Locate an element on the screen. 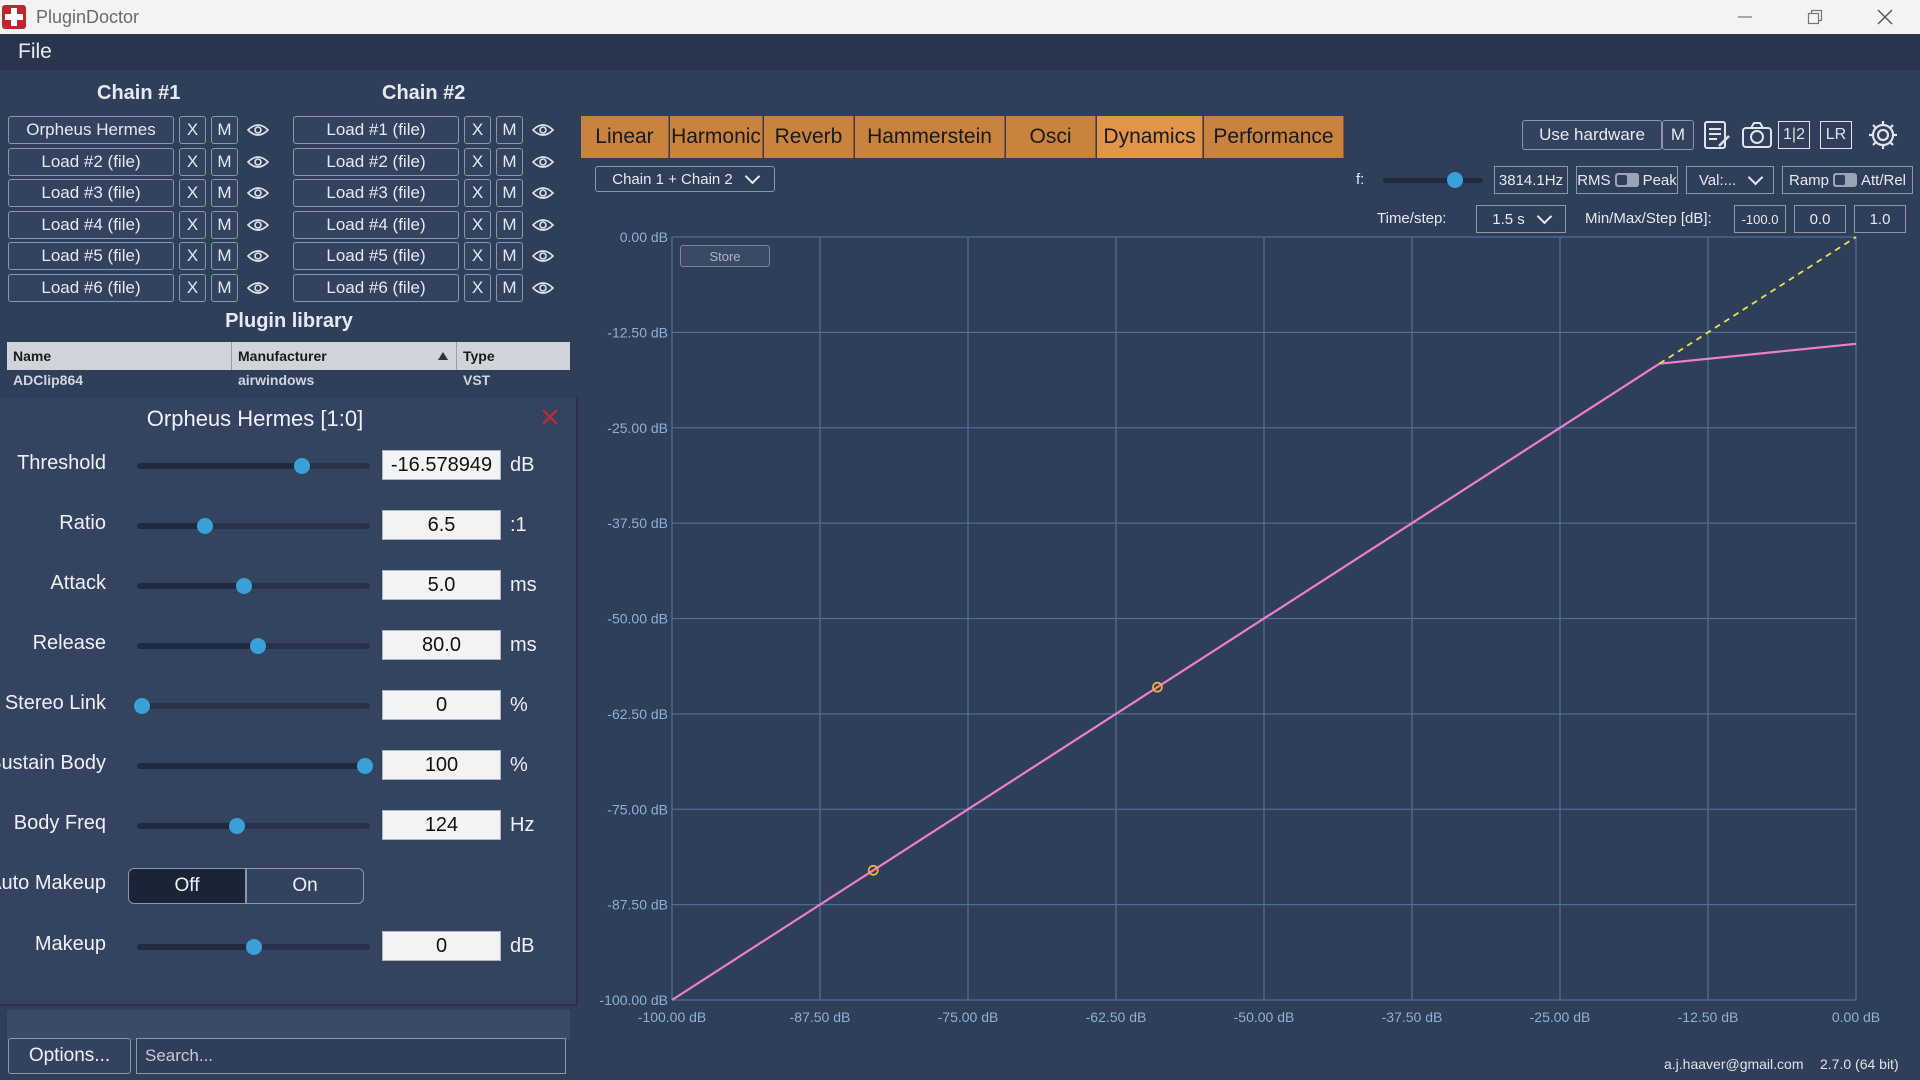 The image size is (1920, 1080). load-plugin-button: Load #1 (file) is located at coordinates (376, 130).